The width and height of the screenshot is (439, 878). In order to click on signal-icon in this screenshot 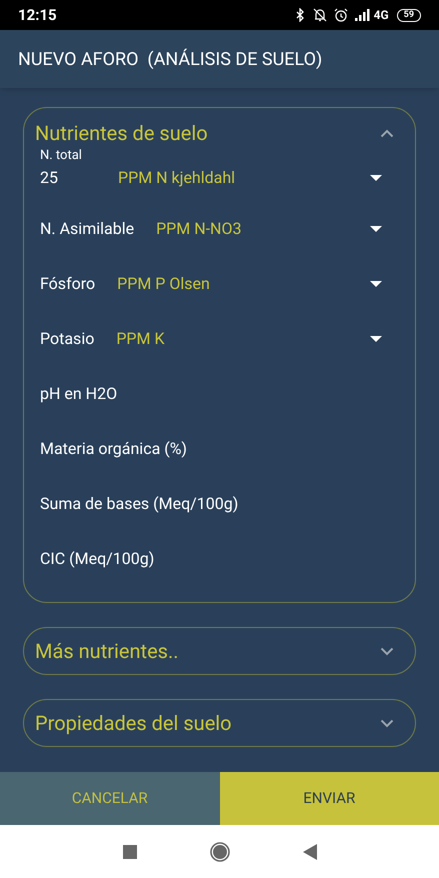, I will do `click(362, 15)`.